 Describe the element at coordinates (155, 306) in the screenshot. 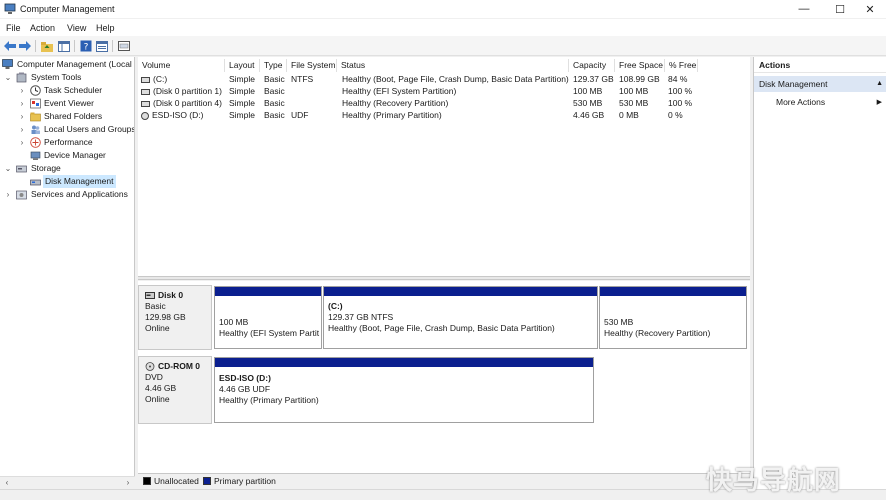

I see `disk-0-type: Basic` at that location.